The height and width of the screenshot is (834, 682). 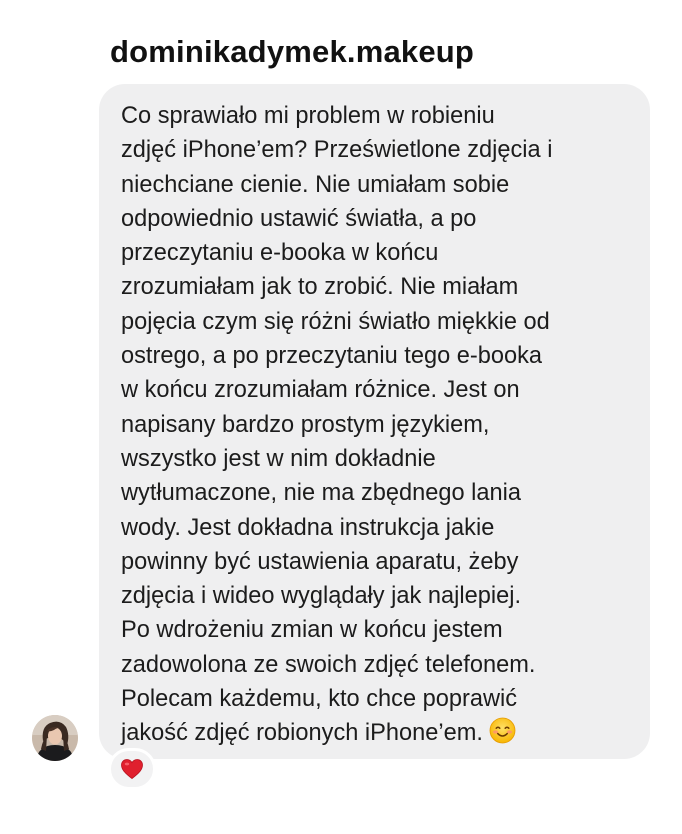 What do you see at coordinates (308, 527) in the screenshot?
I see `message-line: wody. Jest dokładna instrukcja jakie` at bounding box center [308, 527].